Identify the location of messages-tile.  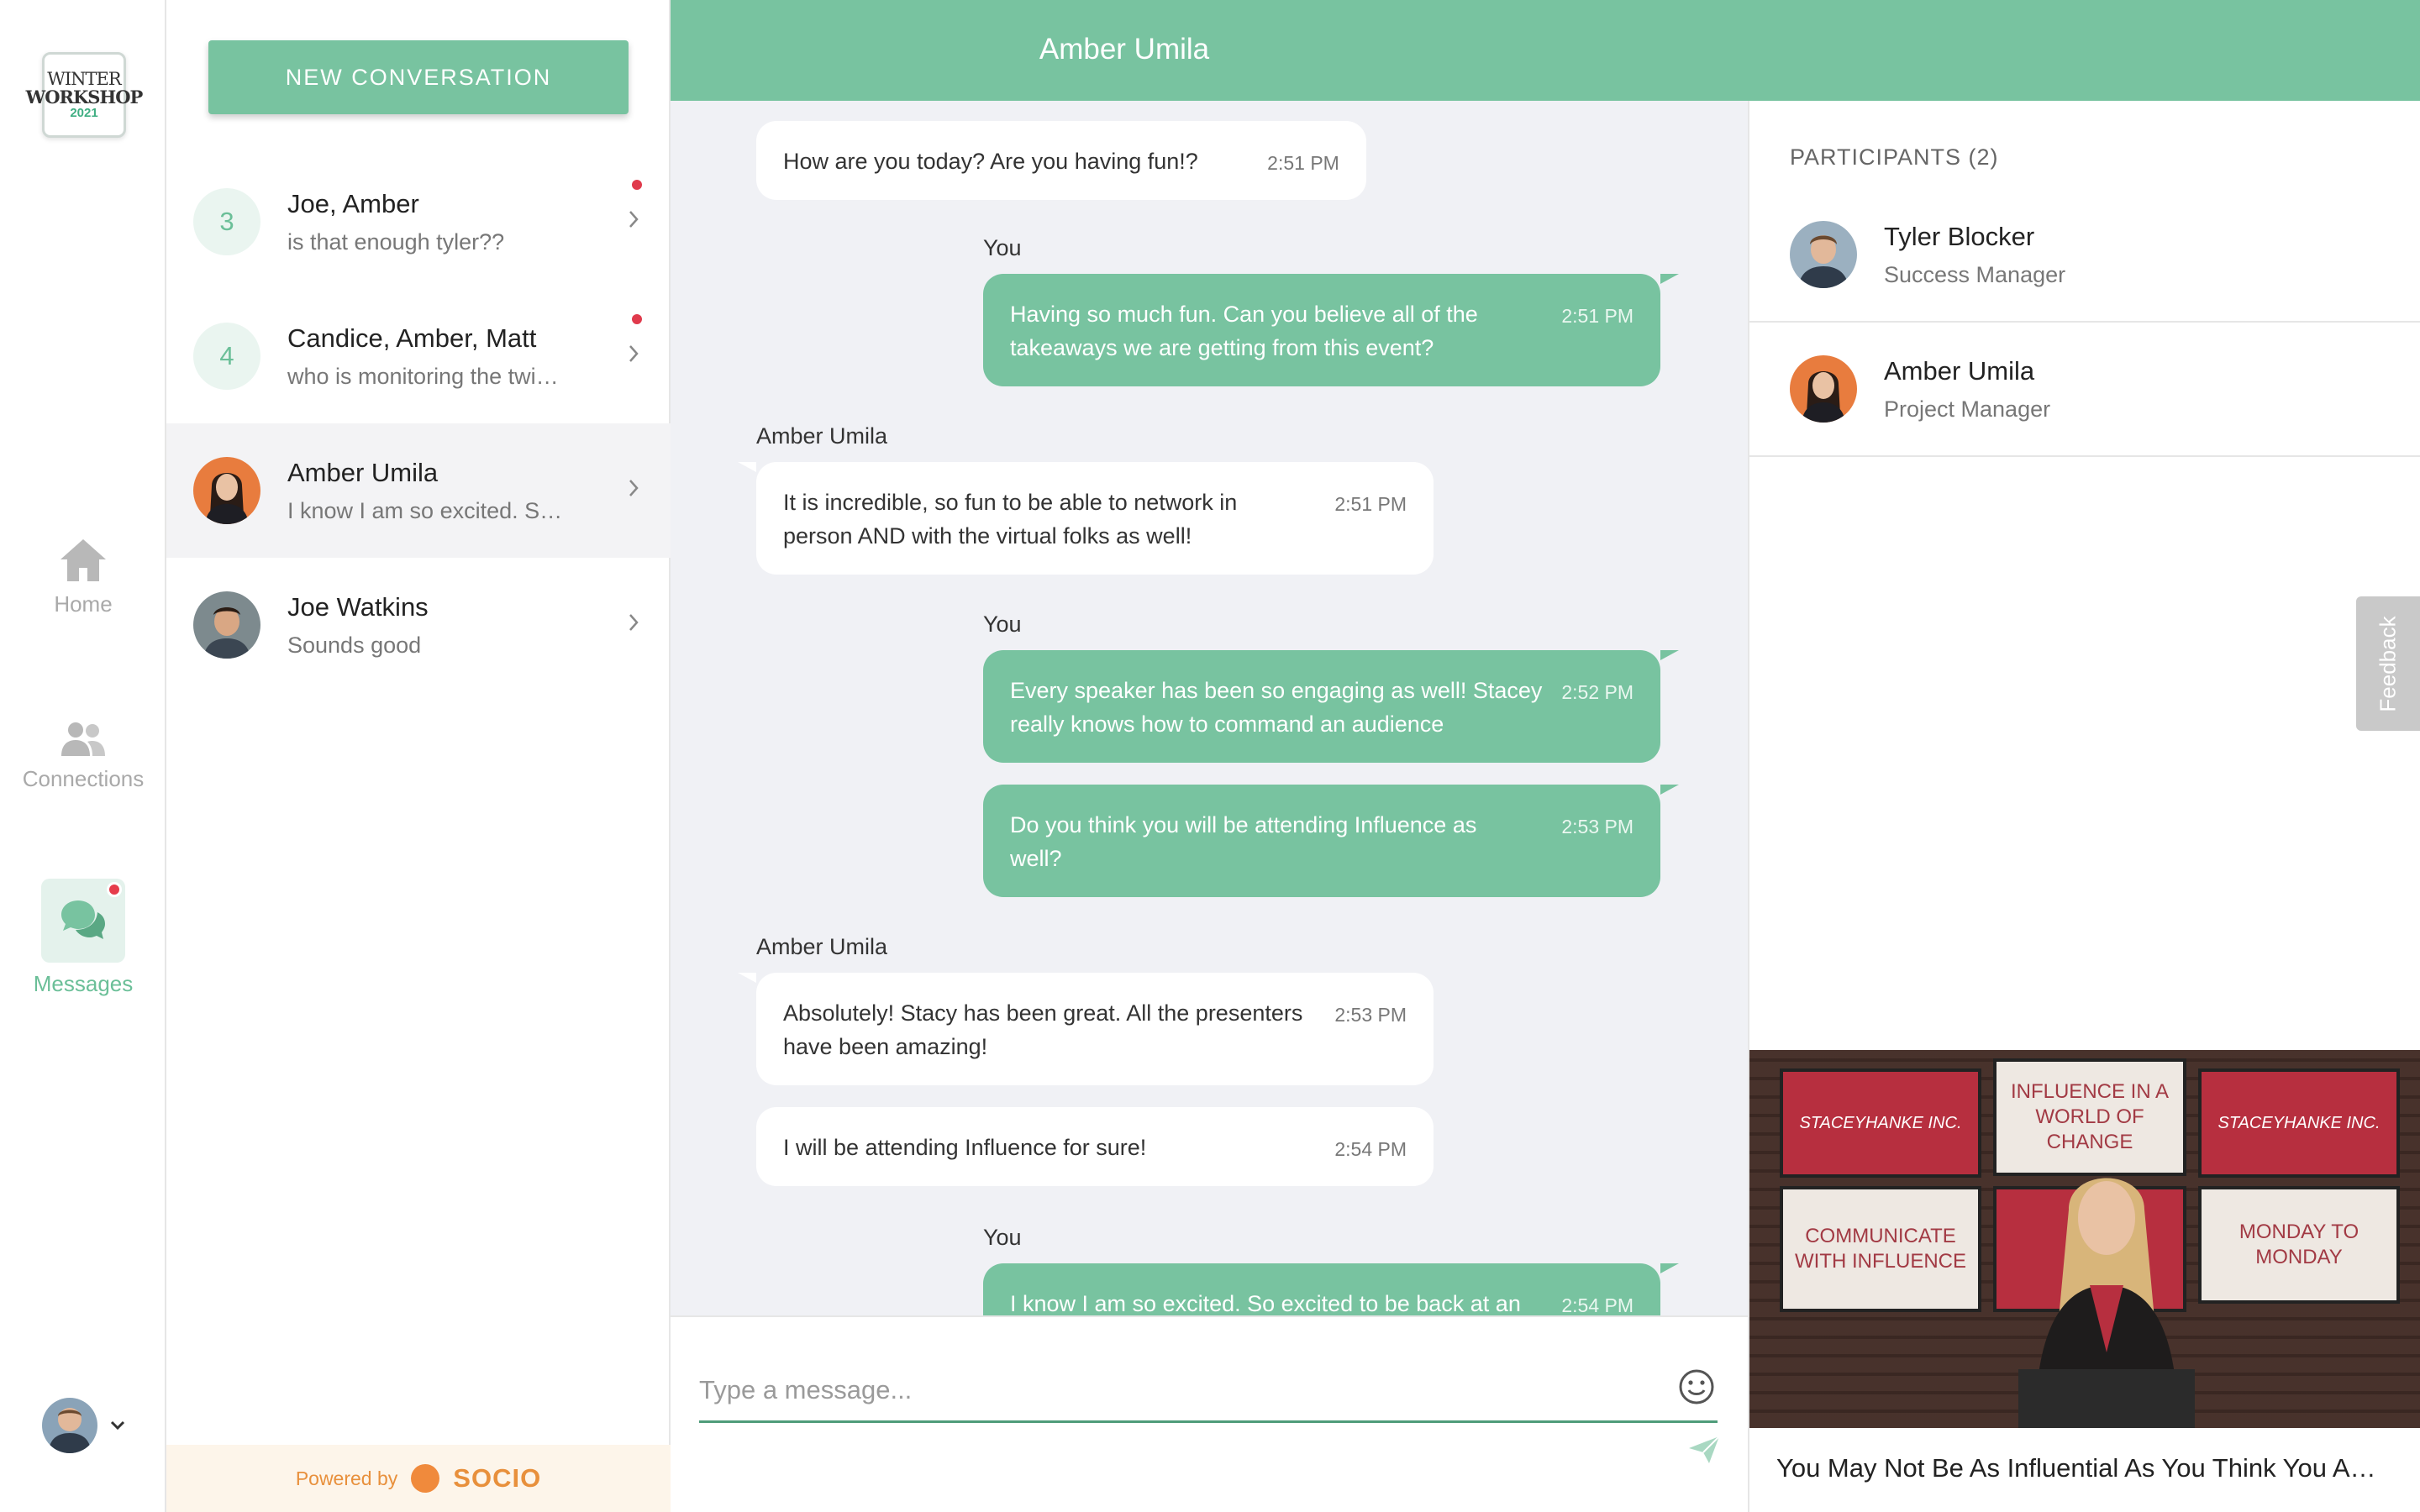
(83, 921).